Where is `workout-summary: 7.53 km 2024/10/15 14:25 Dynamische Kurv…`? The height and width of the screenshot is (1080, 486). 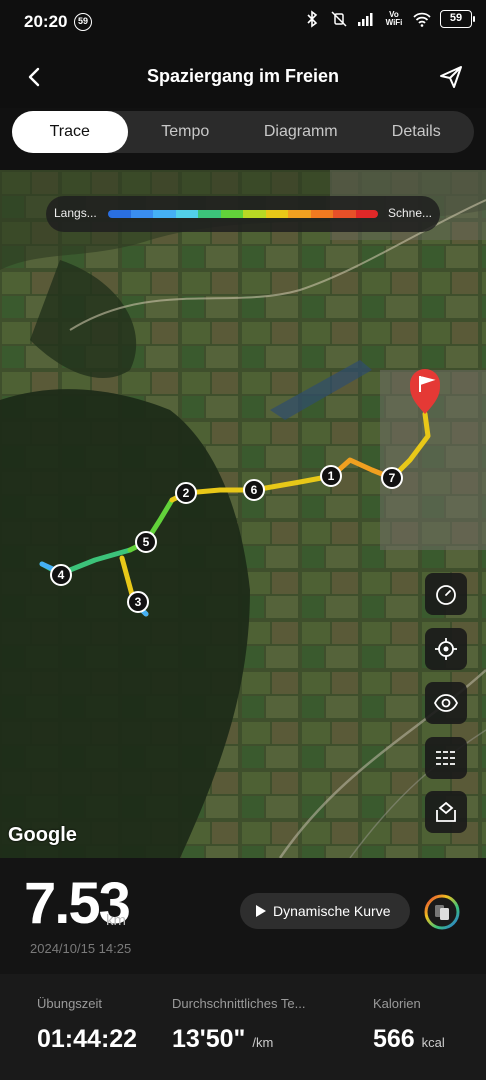 workout-summary: 7.53 km 2024/10/15 14:25 Dynamische Kurv… is located at coordinates (243, 916).